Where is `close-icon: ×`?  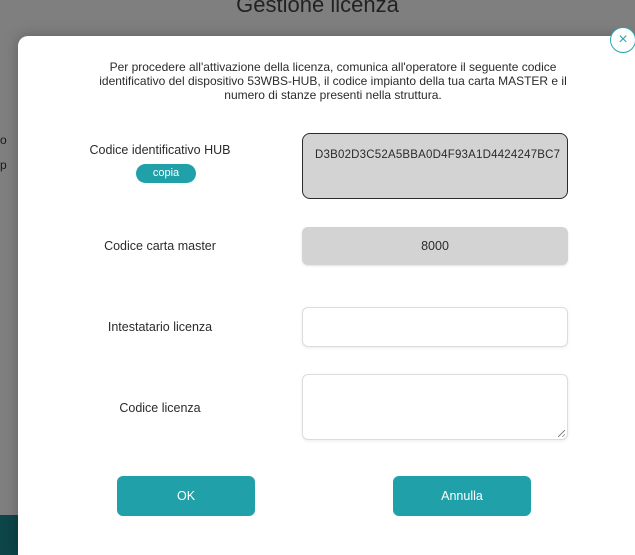
close-icon: × is located at coordinates (622, 40).